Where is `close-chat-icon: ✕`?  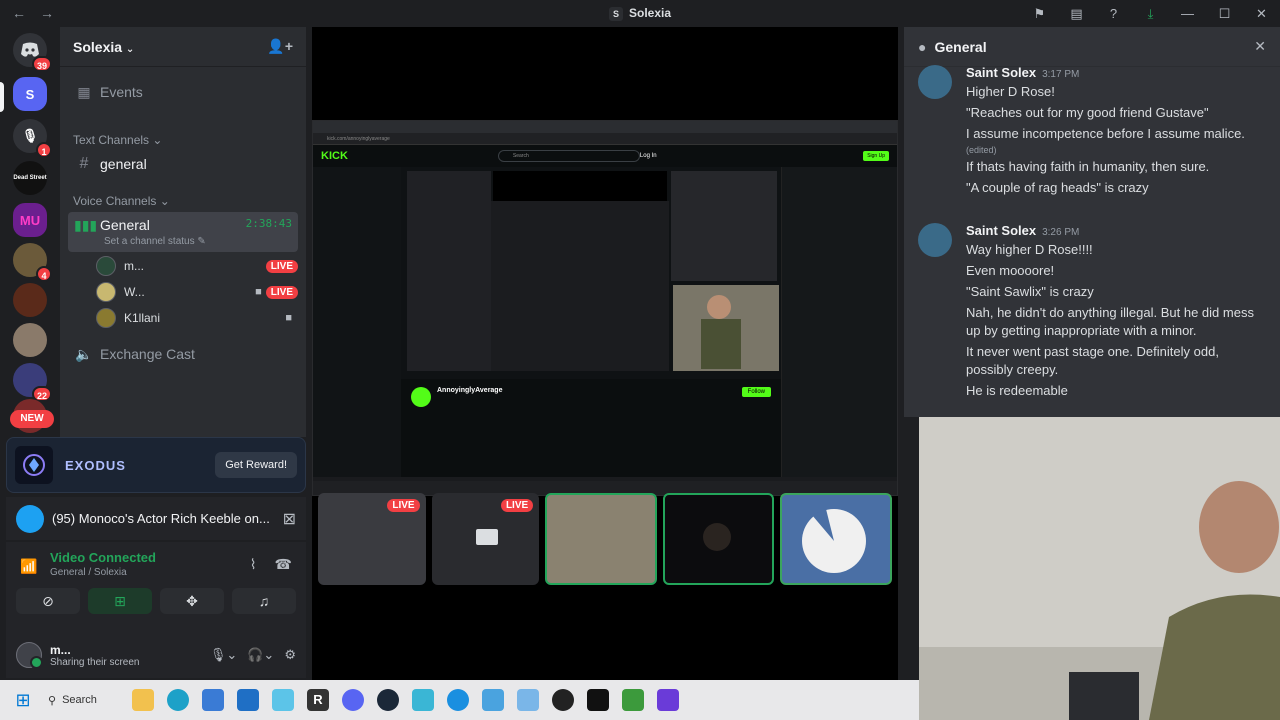
close-chat-icon: ✕ is located at coordinates (1260, 46).